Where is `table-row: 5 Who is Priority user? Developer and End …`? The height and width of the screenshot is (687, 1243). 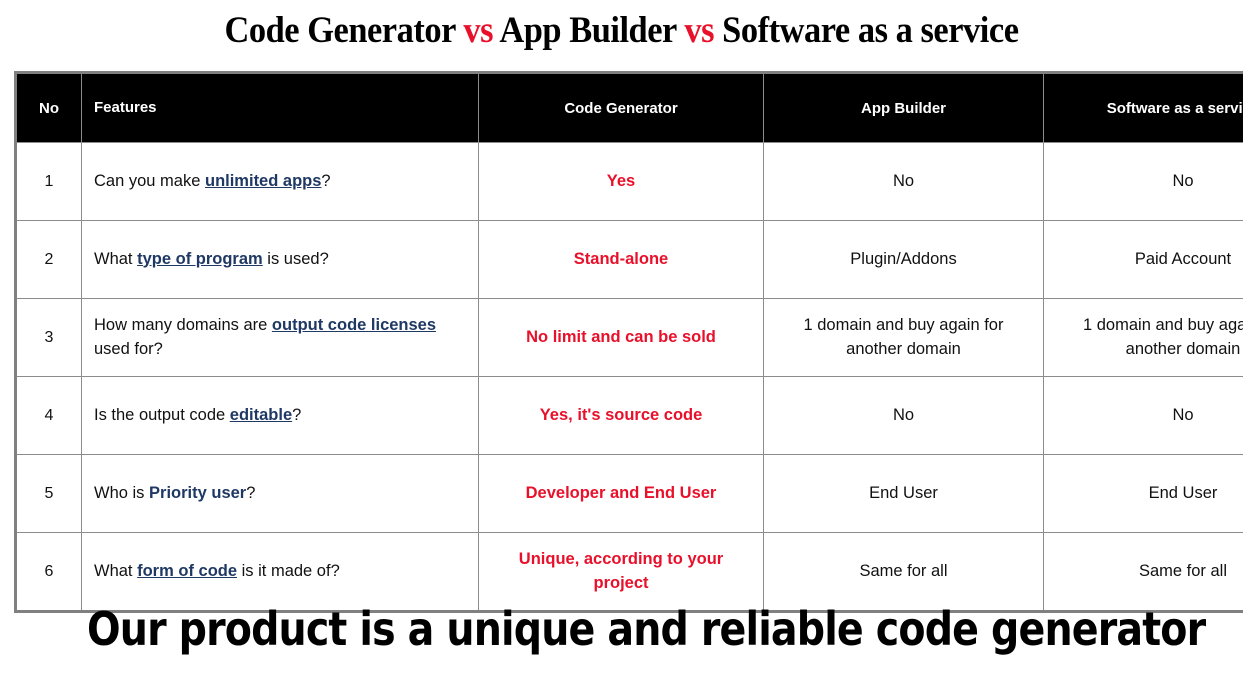
table-row: 5 Who is Priority user? Developer and End … is located at coordinates (629, 493).